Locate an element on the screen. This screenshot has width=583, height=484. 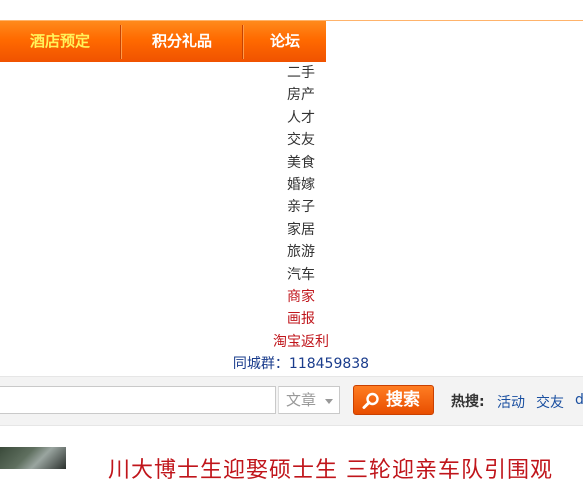
top-strip is located at coordinates (291, 10).